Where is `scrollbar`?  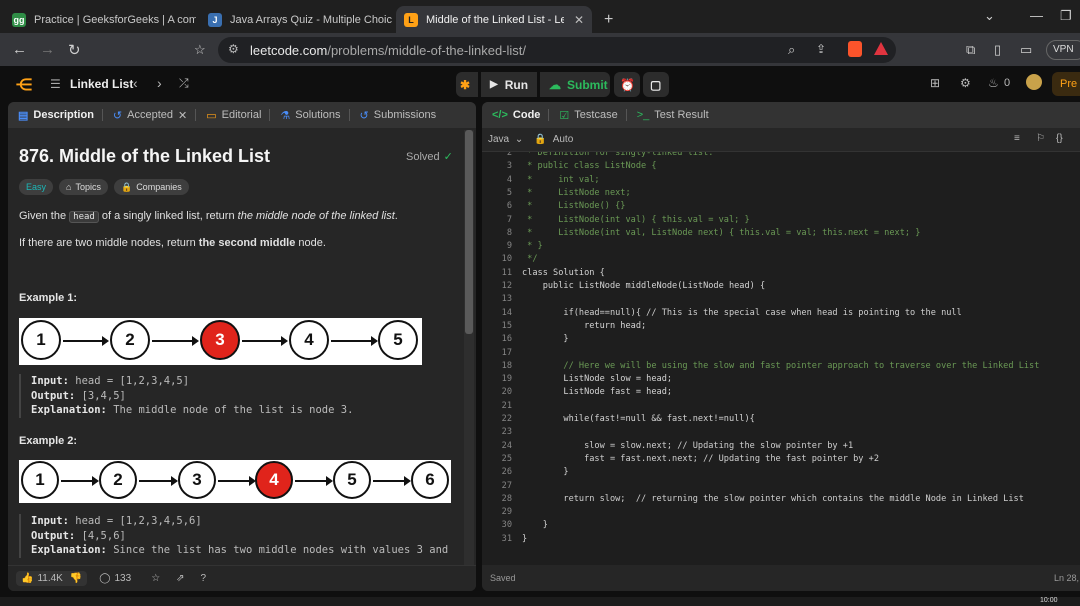 scrollbar is located at coordinates (469, 348).